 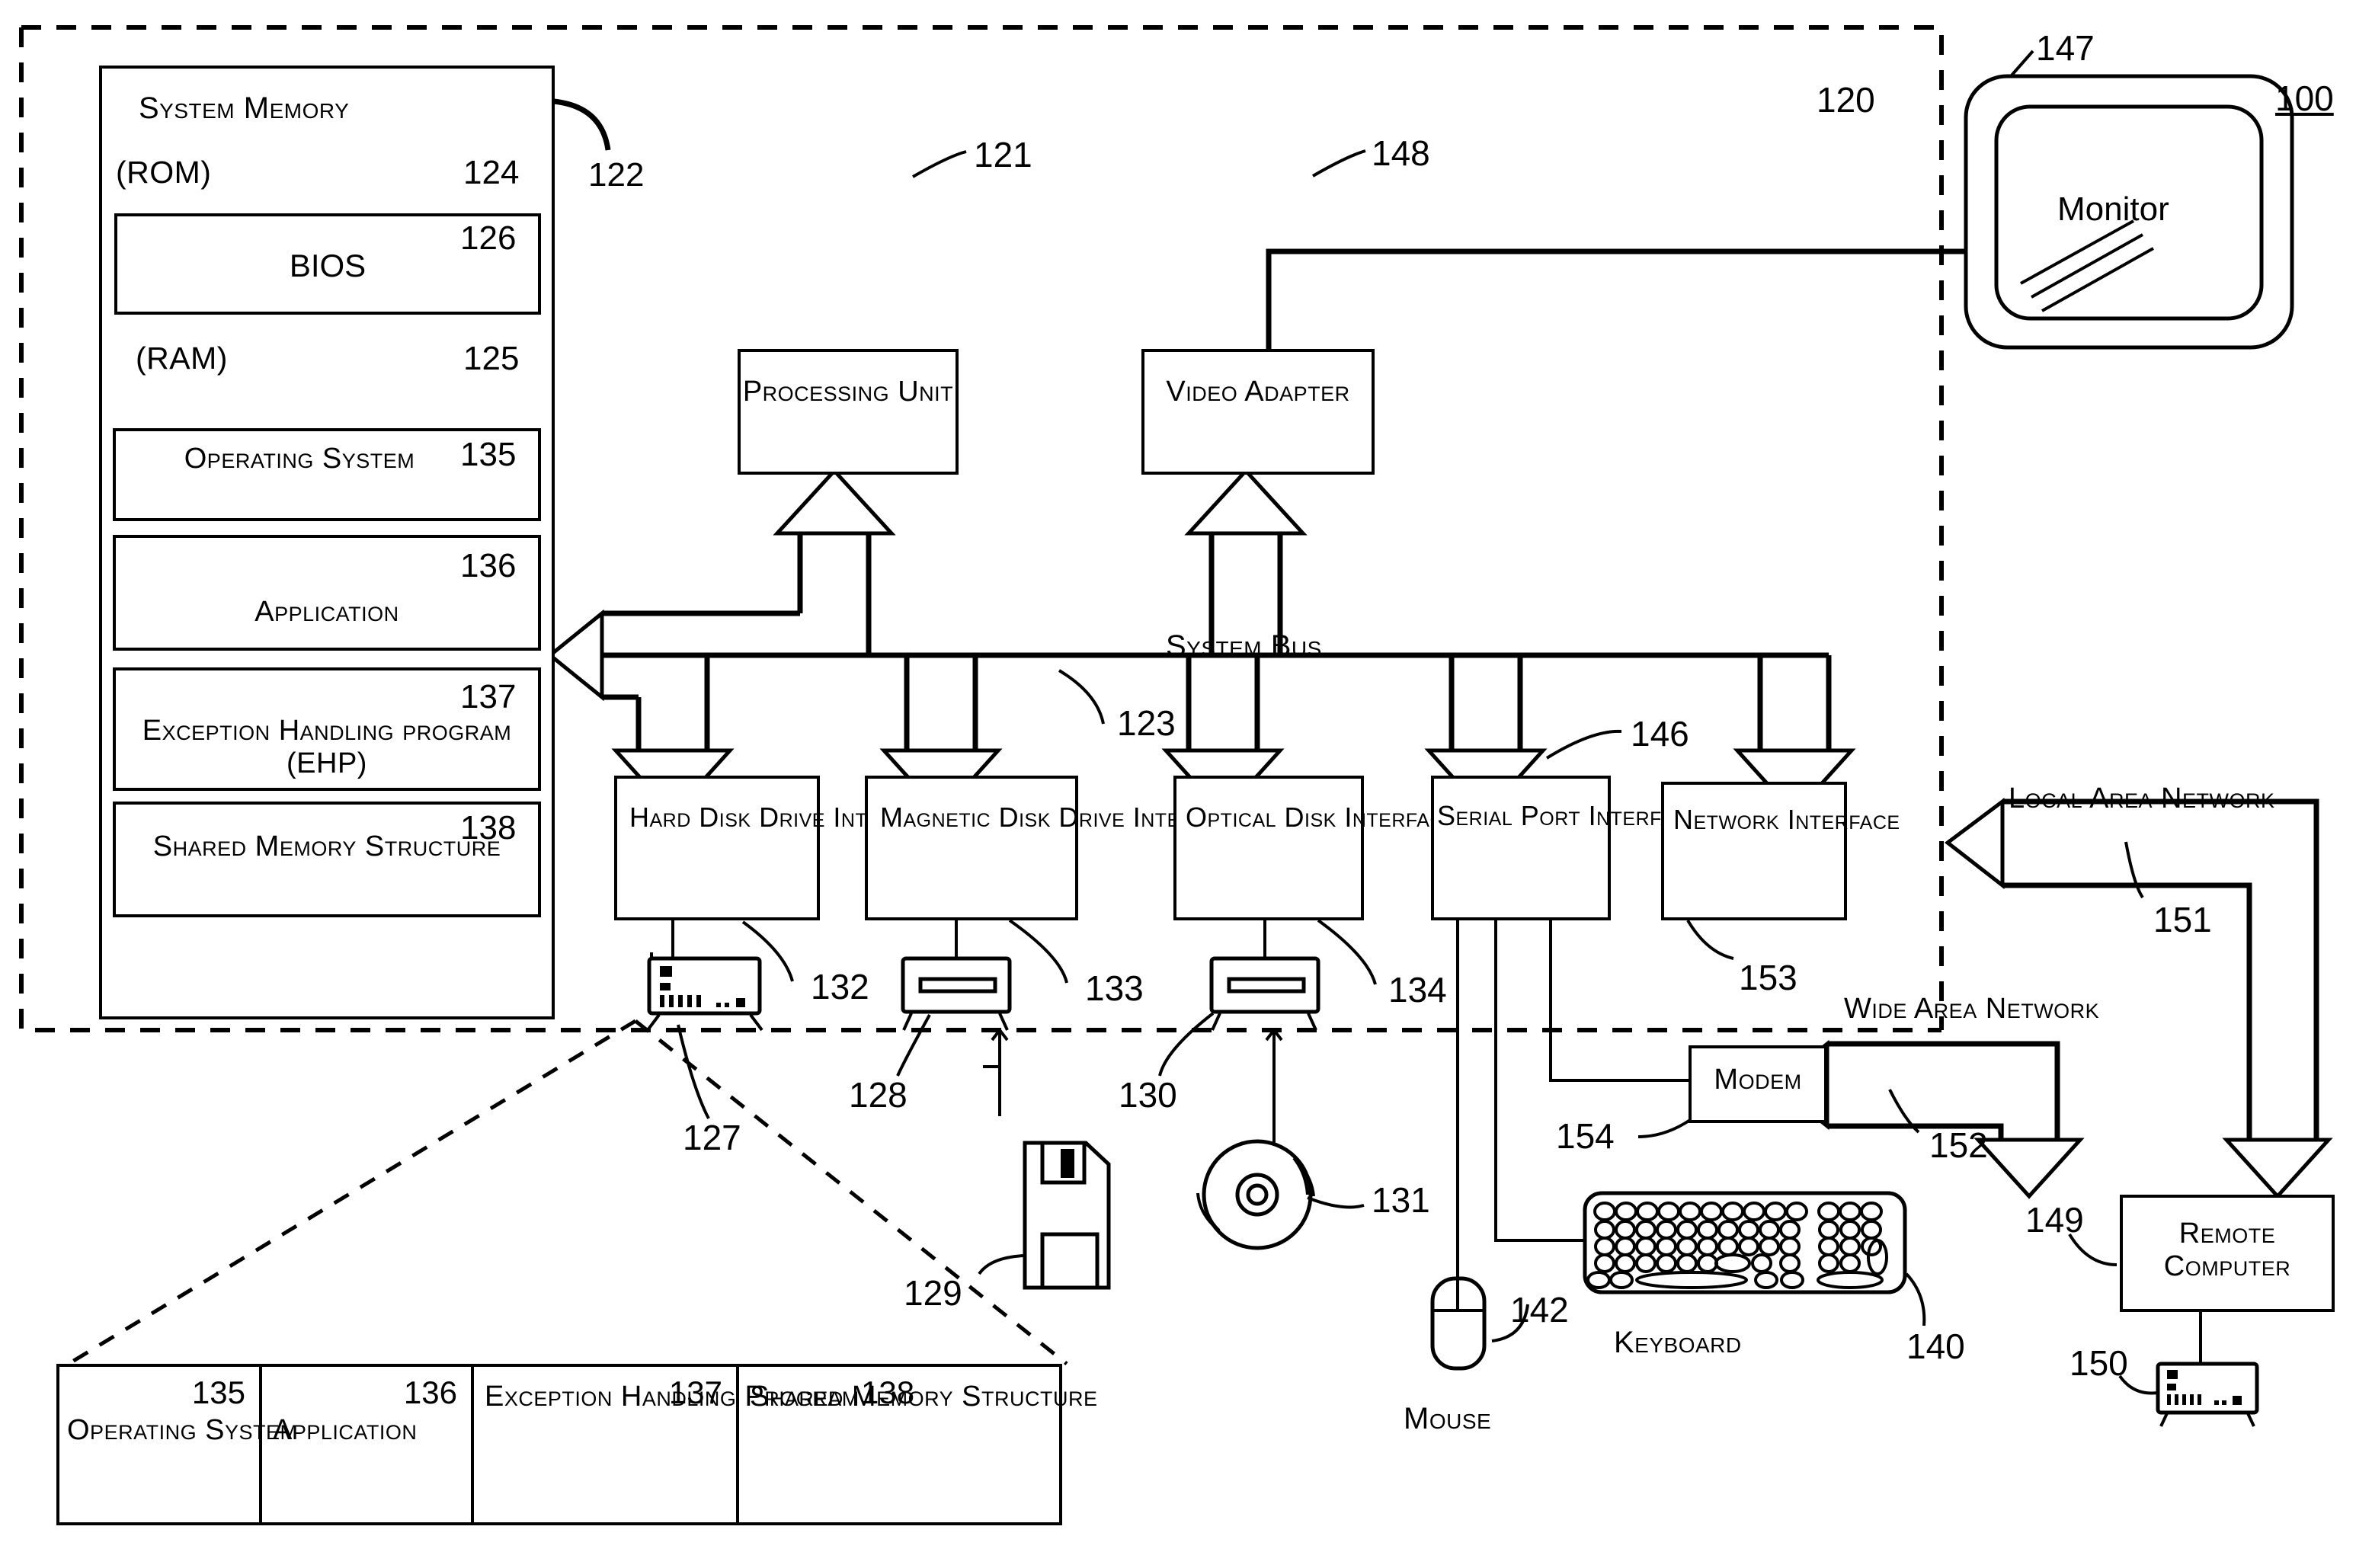 I want to click on callout-136: 136, so click(x=488, y=565).